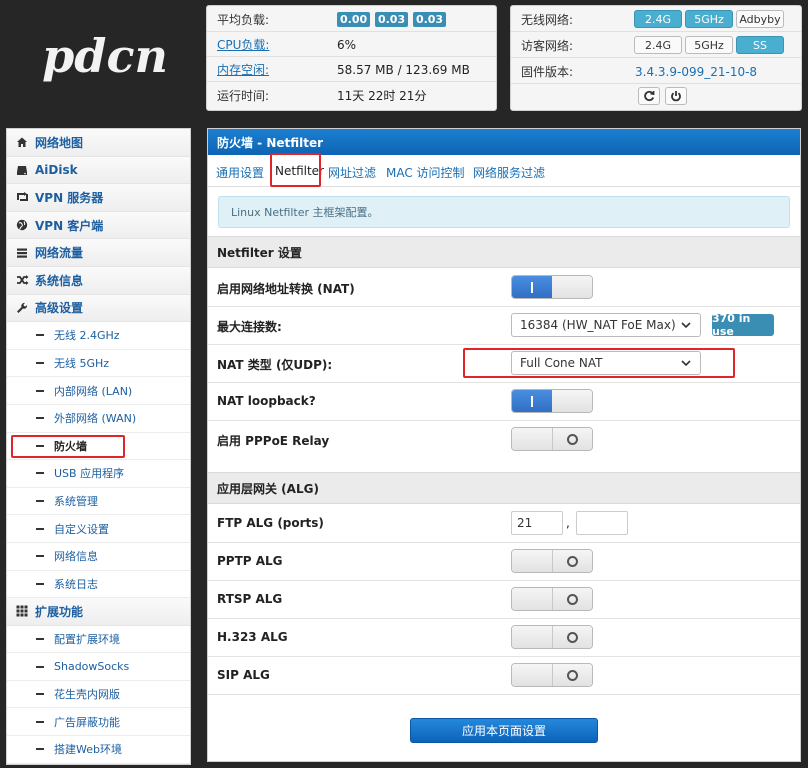 The width and height of the screenshot is (808, 768). What do you see at coordinates (743, 325) in the screenshot?
I see `connections-in-use-badge: 370 in use` at bounding box center [743, 325].